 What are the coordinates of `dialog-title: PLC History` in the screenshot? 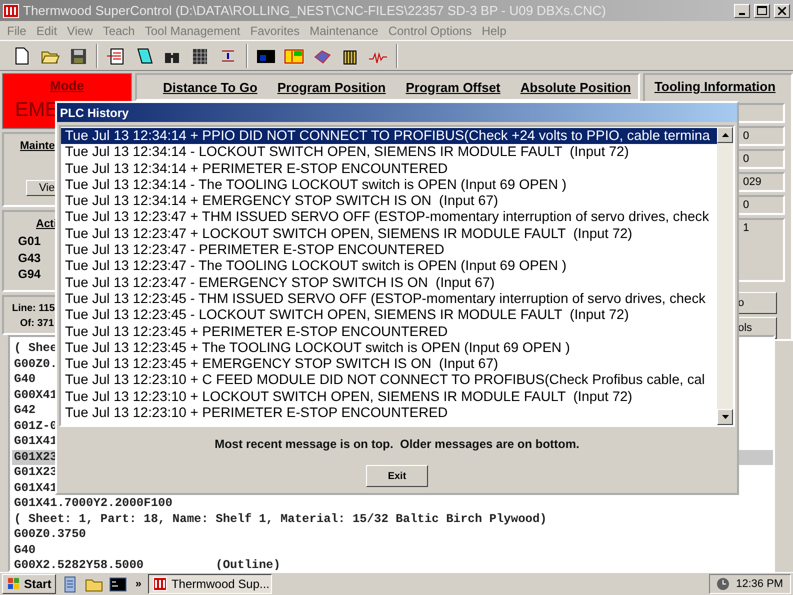 It's located at (397, 112).